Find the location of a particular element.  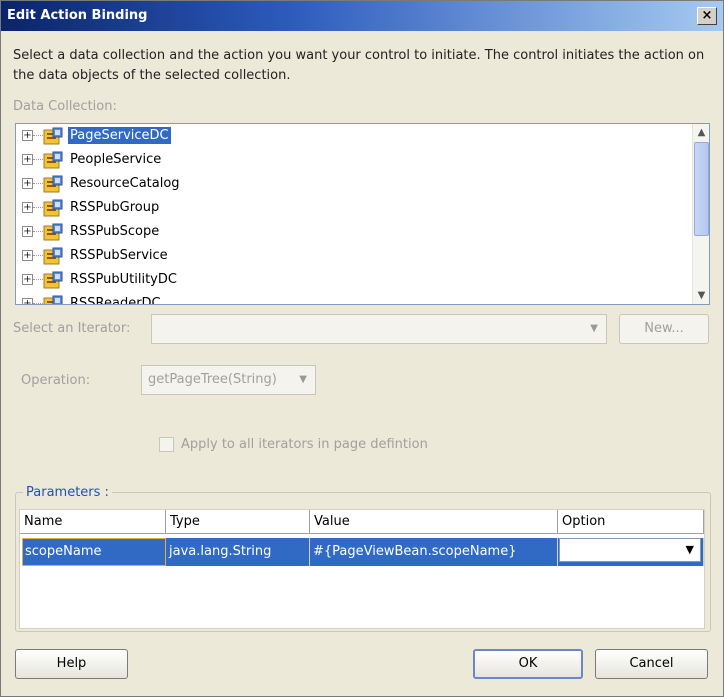

tree-item: + RSSPubScope is located at coordinates (352, 232).